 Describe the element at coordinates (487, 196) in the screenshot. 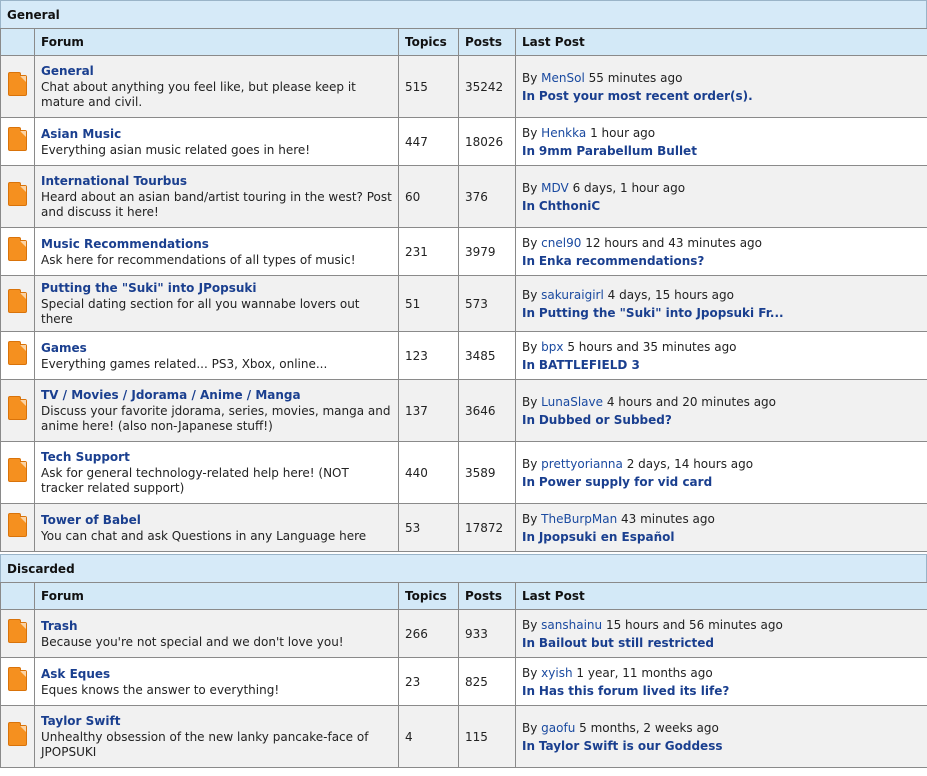

I see `posts-count: 376` at that location.